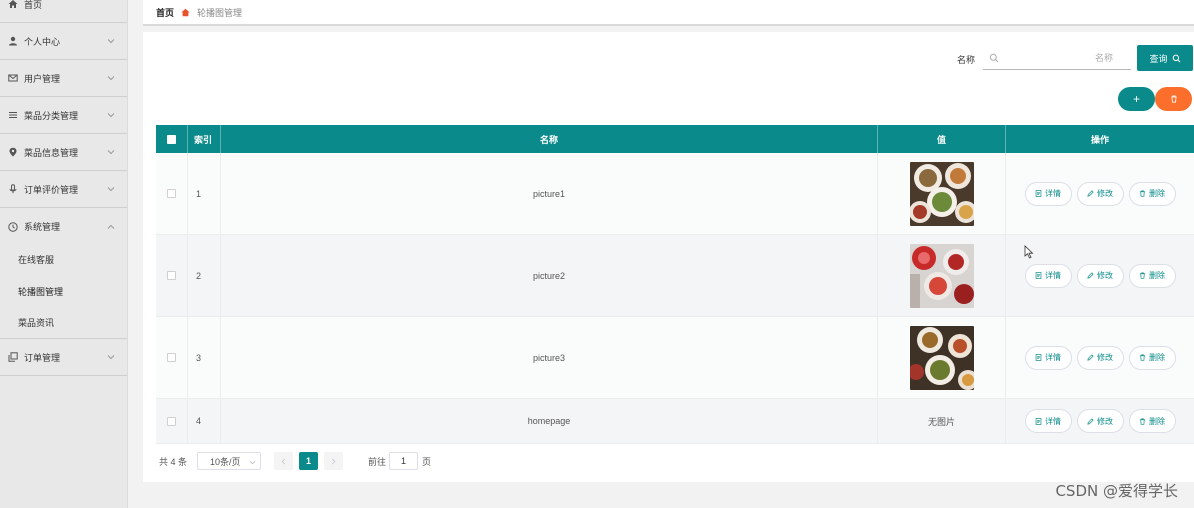 The width and height of the screenshot is (1194, 508). What do you see at coordinates (63, 226) in the screenshot?
I see `sidebar-item-system: 系统管理` at bounding box center [63, 226].